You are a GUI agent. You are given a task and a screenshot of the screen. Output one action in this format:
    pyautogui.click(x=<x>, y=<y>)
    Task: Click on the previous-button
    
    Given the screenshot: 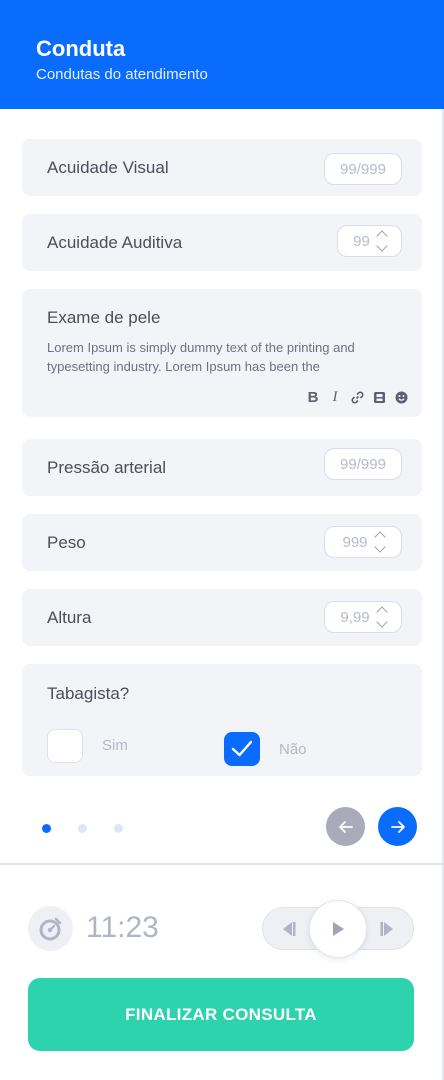 What is the action you would take?
    pyautogui.click(x=345, y=826)
    